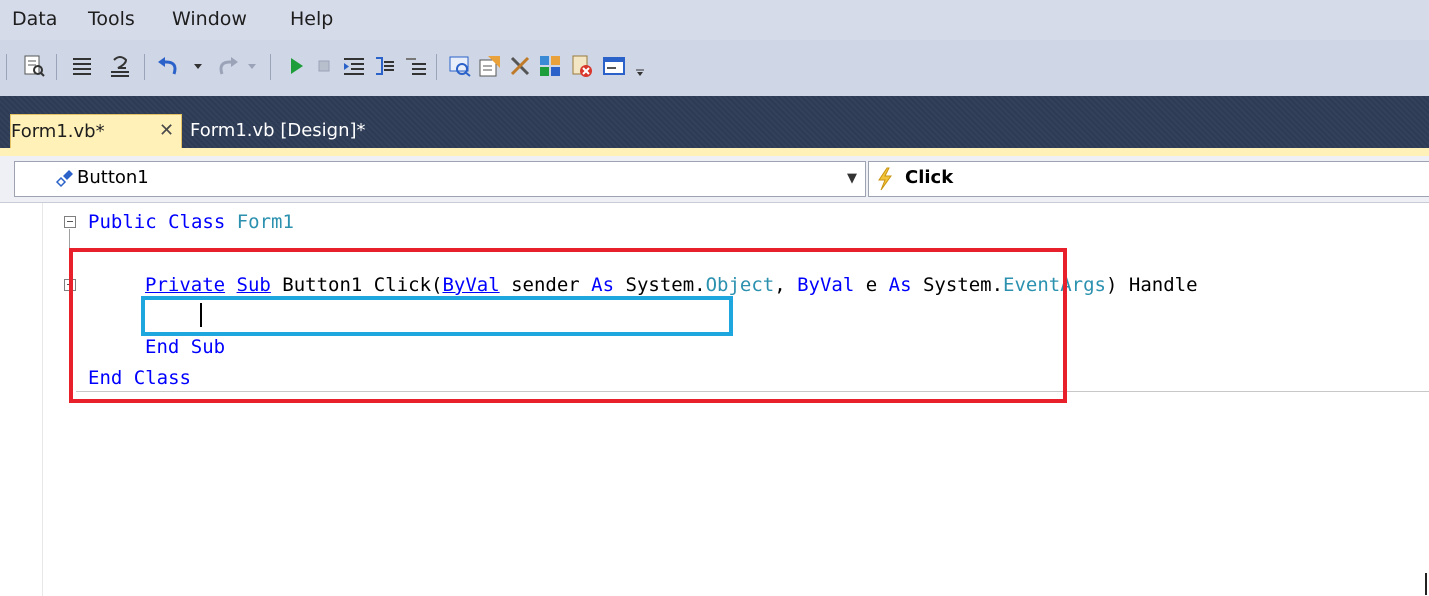 This screenshot has height=596, width=1429. I want to click on redo-icon, so click(228, 66).